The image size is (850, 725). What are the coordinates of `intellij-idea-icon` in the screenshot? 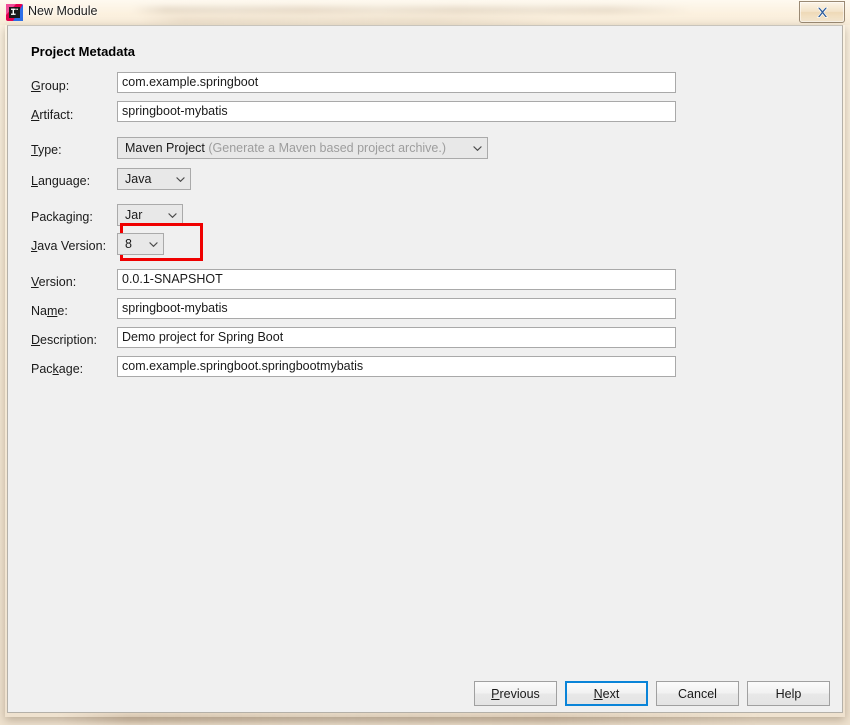 It's located at (14, 12).